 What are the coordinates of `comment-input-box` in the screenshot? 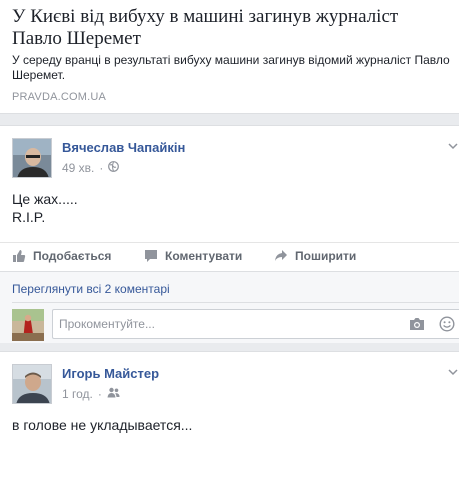 It's located at (255, 324).